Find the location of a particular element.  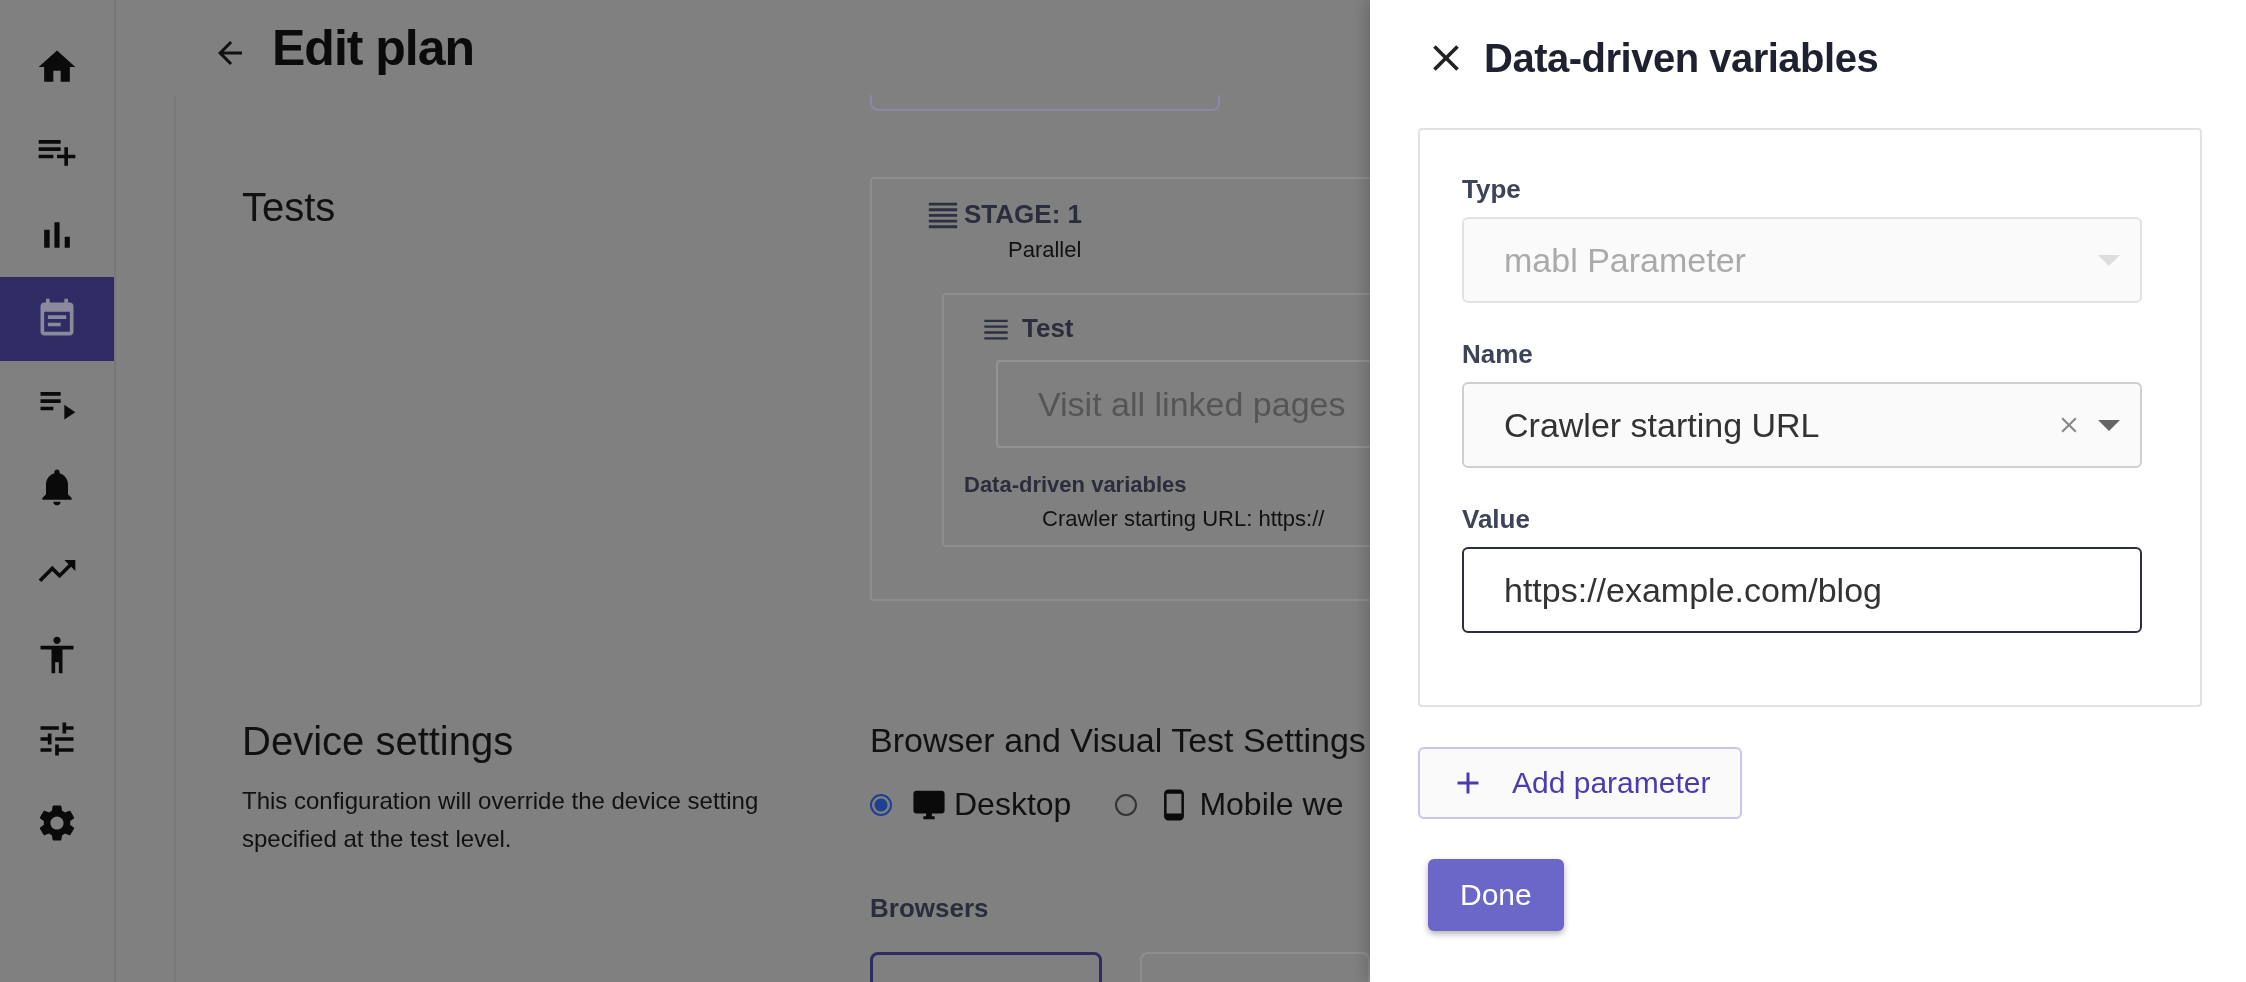

input-field: https://example.com/blog is located at coordinates (1802, 590).